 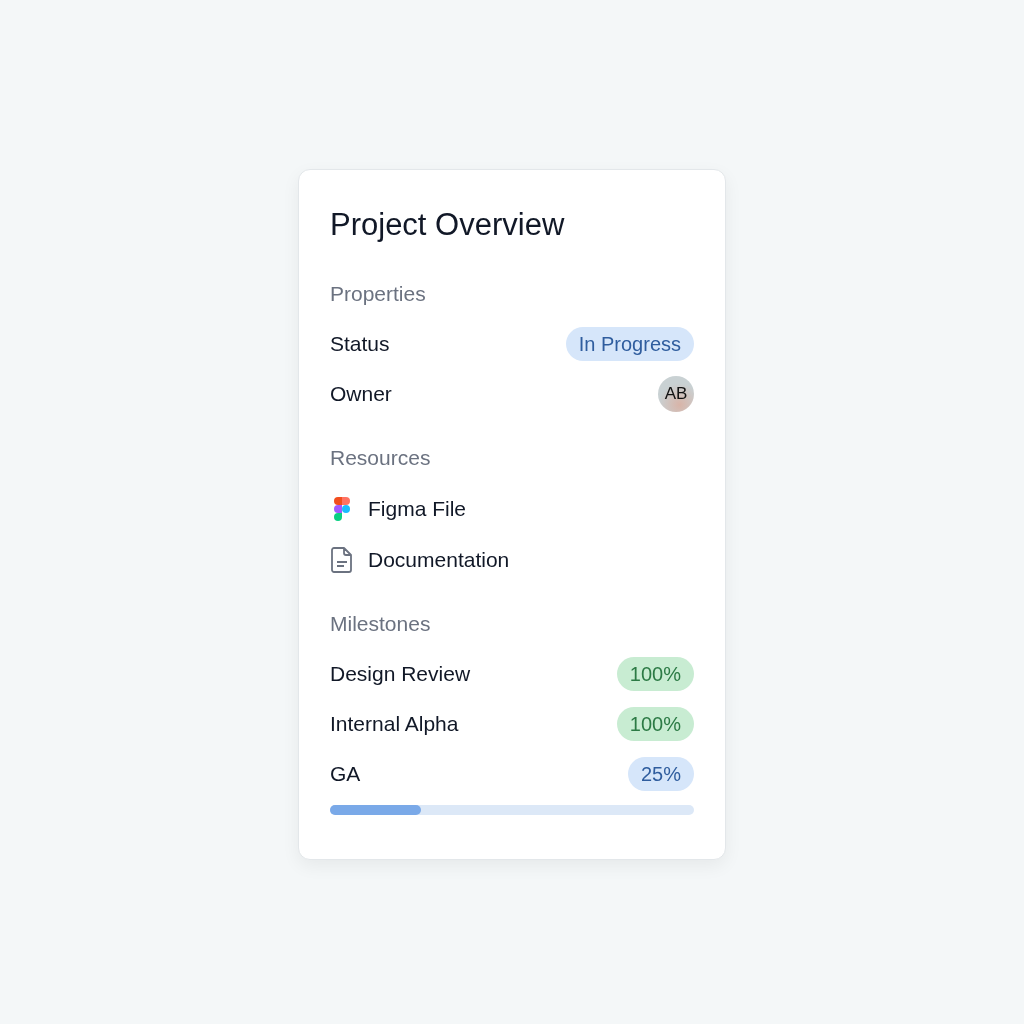 I want to click on section-heading: Resources, so click(x=381, y=458).